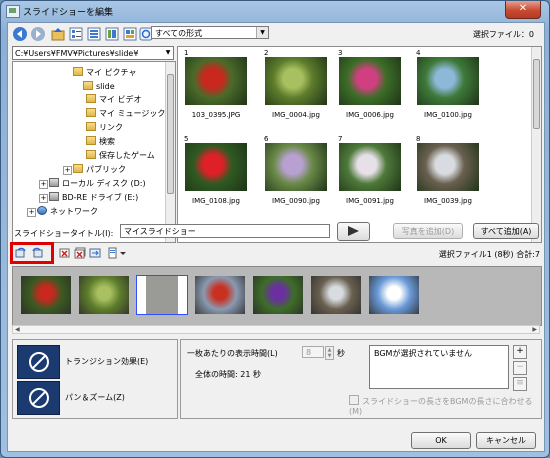 Image resolution: width=550 pixels, height=458 pixels. What do you see at coordinates (64, 233) in the screenshot?
I see `slideshow-title-label: スライドショータイトル(I):` at bounding box center [64, 233].